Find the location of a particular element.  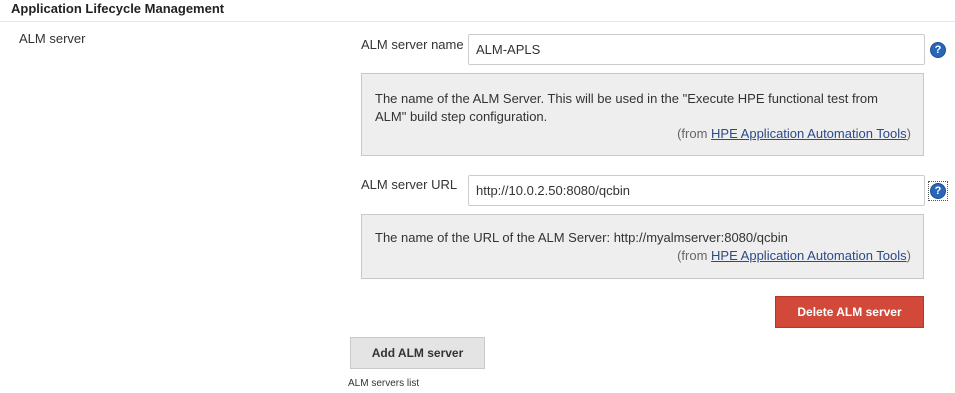

server-url-help-source: (from HPE Application Automation Tools) is located at coordinates (794, 256).